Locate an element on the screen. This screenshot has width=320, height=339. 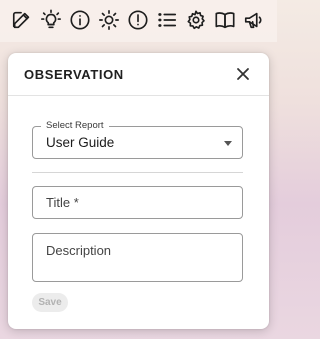
book-icon is located at coordinates (225, 20).